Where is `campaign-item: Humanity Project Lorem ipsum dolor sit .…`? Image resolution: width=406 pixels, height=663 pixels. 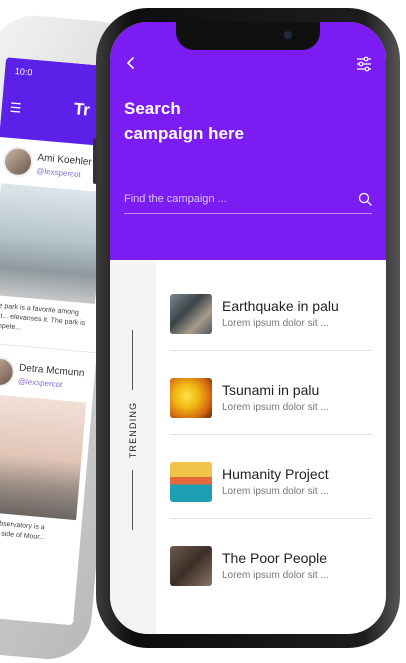
campaign-item: Humanity Project Lorem ipsum dolor sit .… is located at coordinates (271, 473).